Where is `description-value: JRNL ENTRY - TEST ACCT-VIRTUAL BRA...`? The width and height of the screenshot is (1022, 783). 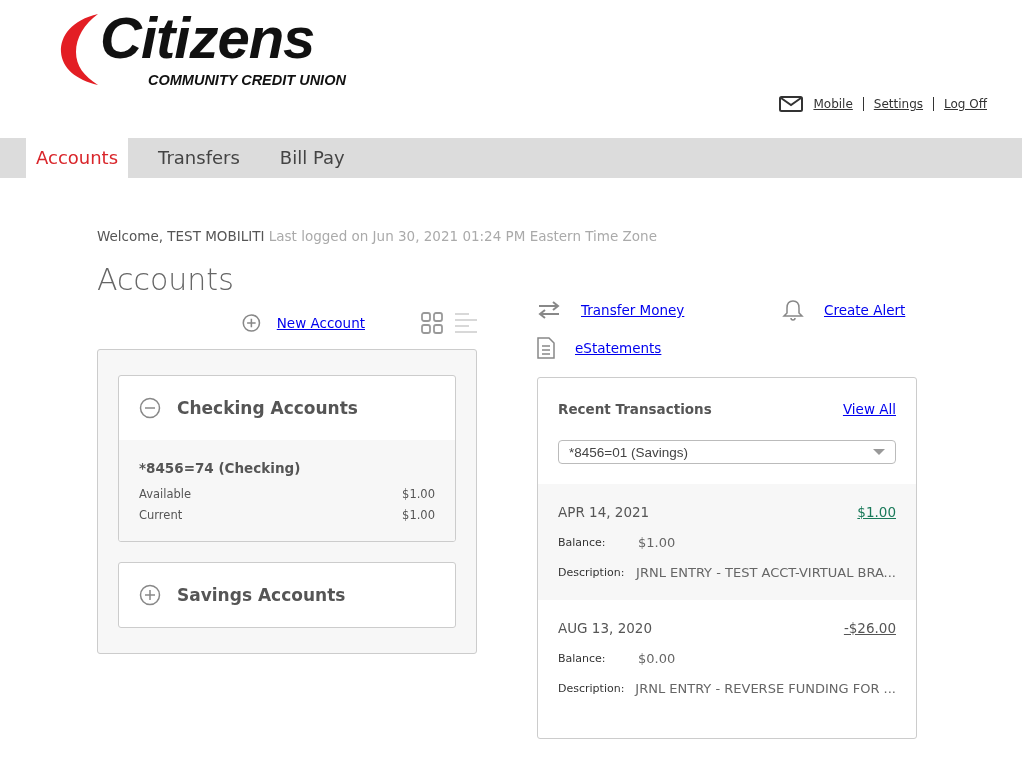
description-value: JRNL ENTRY - TEST ACCT-VIRTUAL BRA... is located at coordinates (766, 573).